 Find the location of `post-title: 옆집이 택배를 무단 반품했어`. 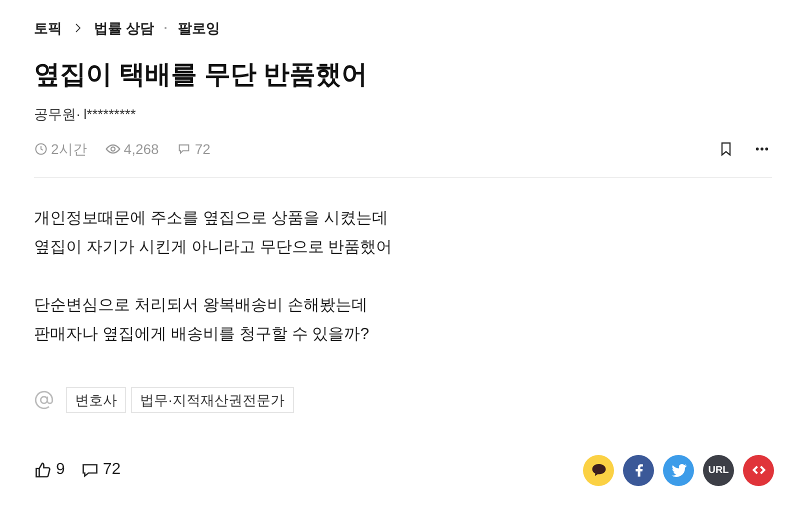

post-title: 옆집이 택배를 무단 반품했어 is located at coordinates (201, 74).